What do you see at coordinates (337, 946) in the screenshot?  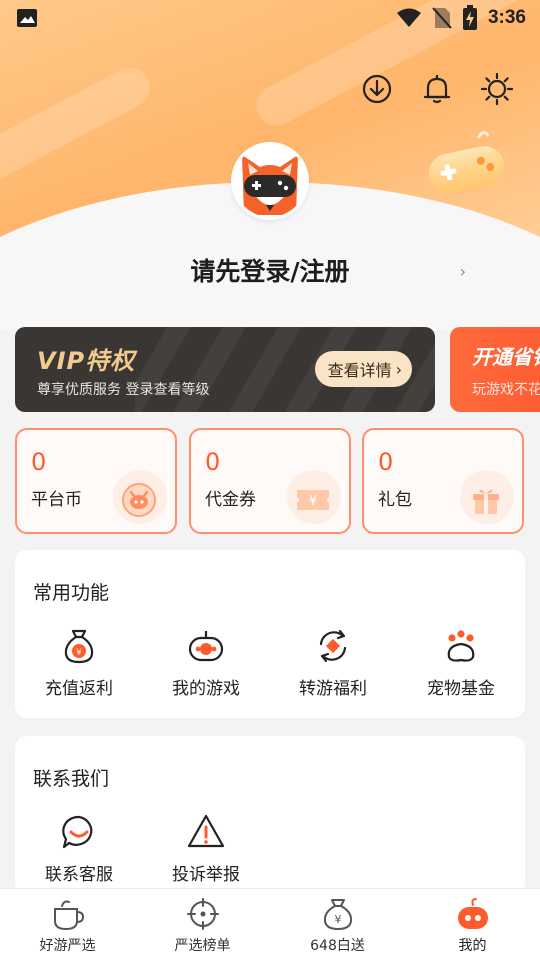 I see `nav-label: 648白送` at bounding box center [337, 946].